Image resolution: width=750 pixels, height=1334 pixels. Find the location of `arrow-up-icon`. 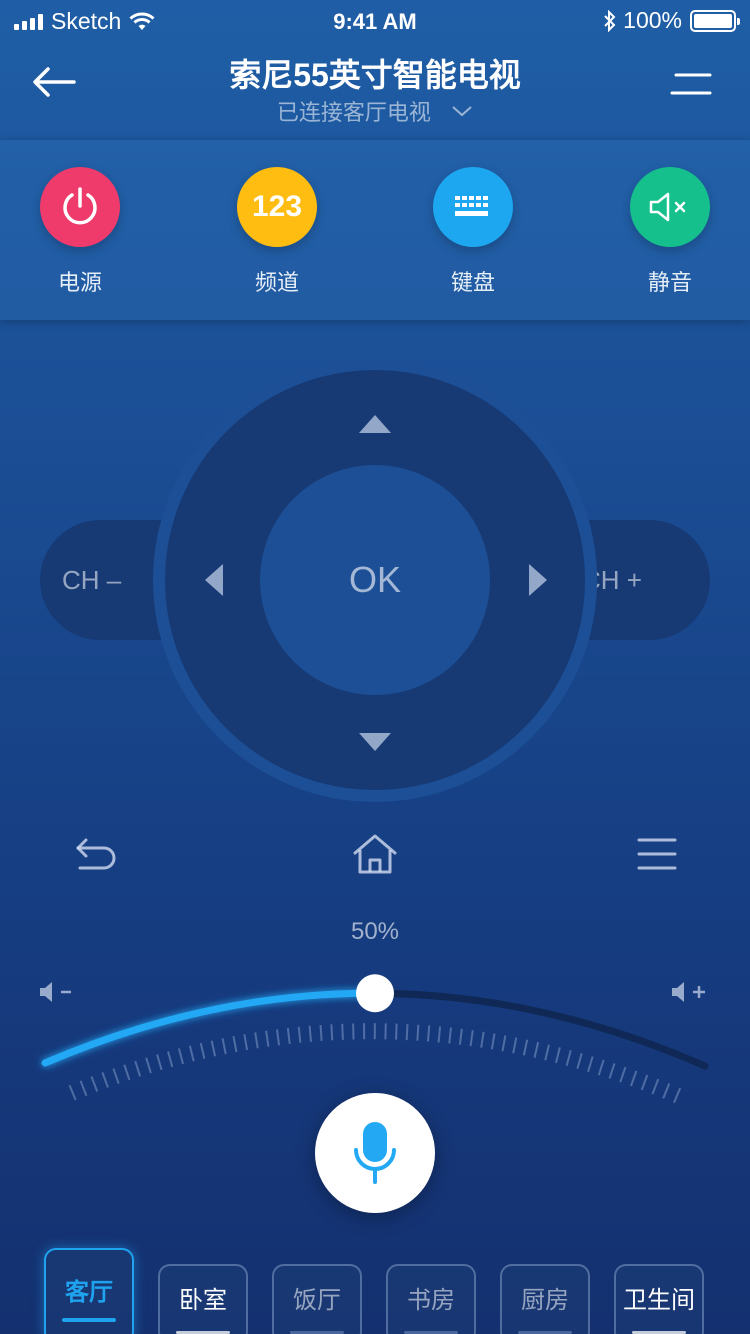

arrow-up-icon is located at coordinates (375, 424).